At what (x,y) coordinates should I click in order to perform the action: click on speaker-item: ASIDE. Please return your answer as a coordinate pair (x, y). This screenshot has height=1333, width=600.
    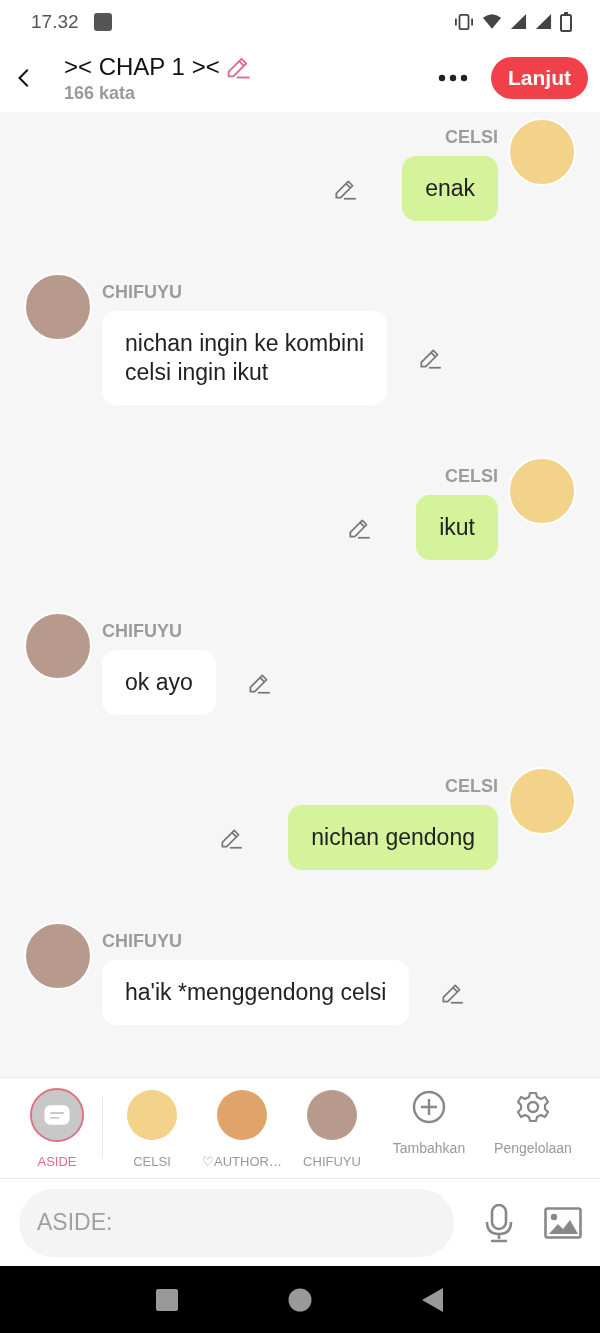
    Looking at the image, I should click on (57, 1128).